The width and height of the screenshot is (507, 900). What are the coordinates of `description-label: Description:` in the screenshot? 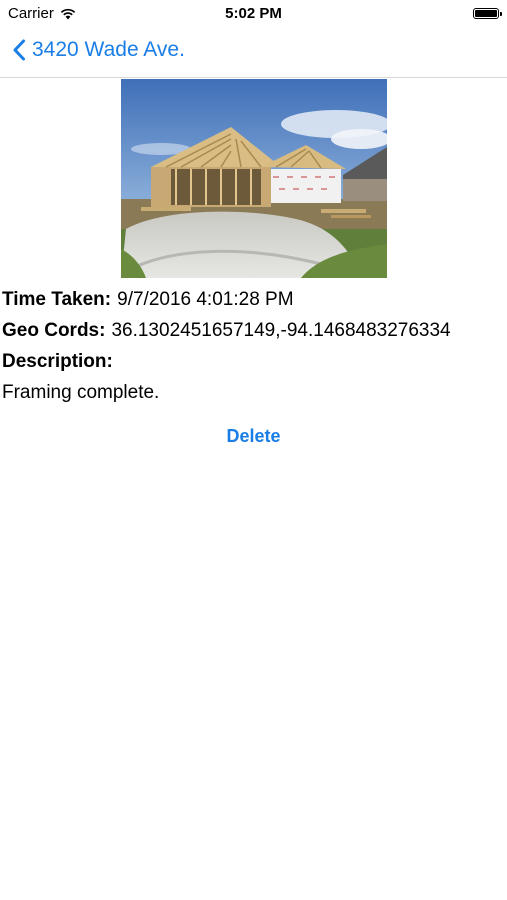 It's located at (57, 361).